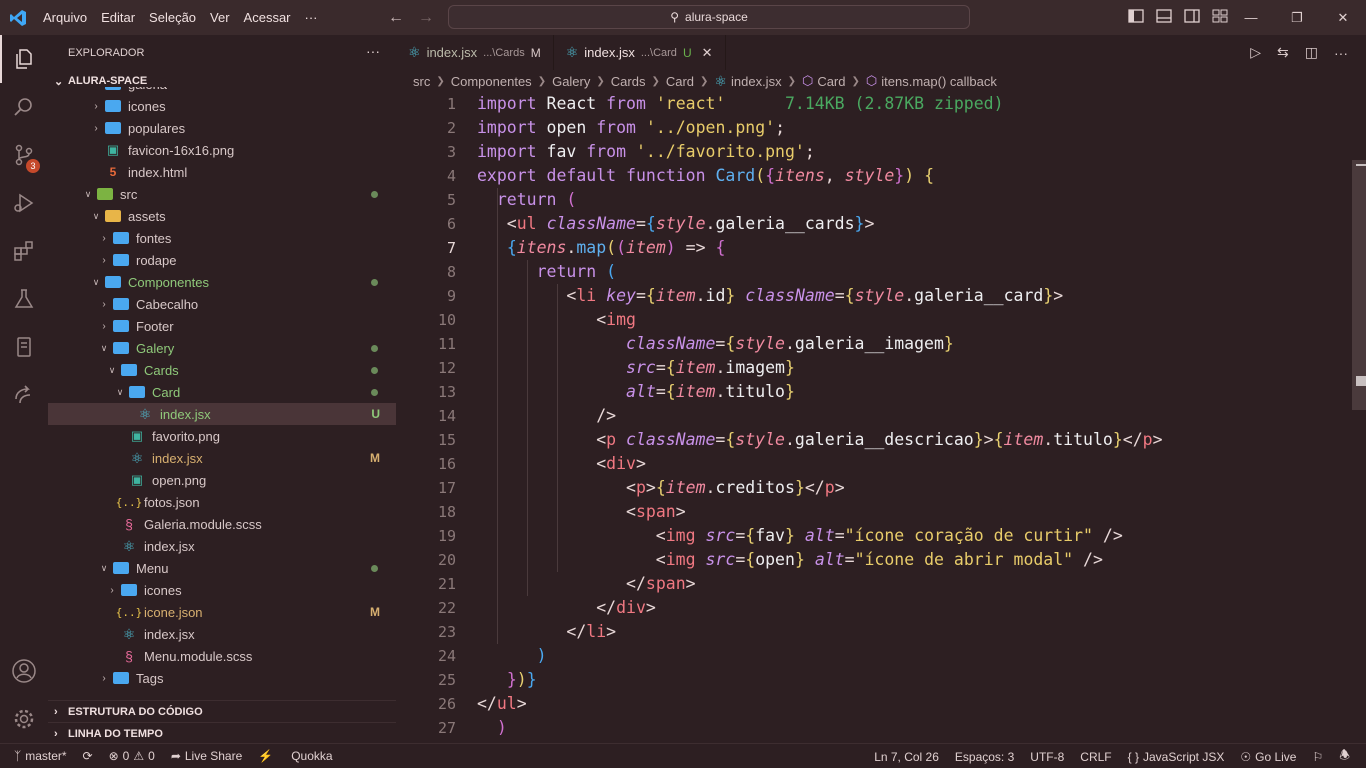 Image resolution: width=1366 pixels, height=768 pixels. What do you see at coordinates (502, 704) in the screenshot?
I see `code-line: </ul>` at bounding box center [502, 704].